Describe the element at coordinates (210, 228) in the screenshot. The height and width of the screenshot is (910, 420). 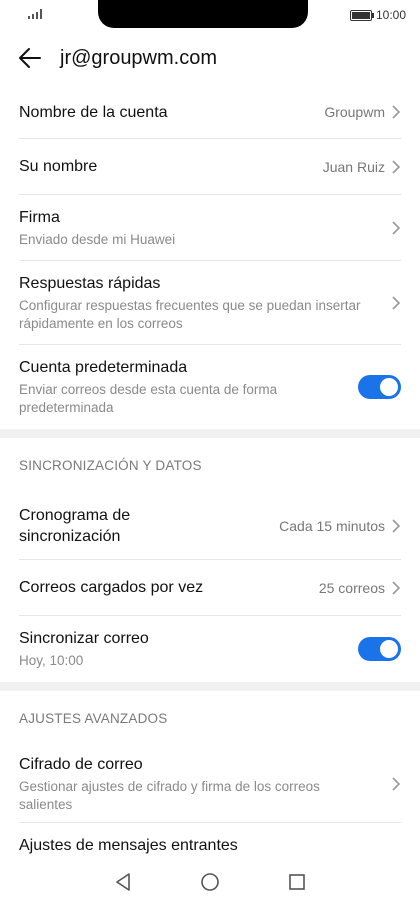
I see `signature-row: Firma Enviado desde mi Huawei` at that location.